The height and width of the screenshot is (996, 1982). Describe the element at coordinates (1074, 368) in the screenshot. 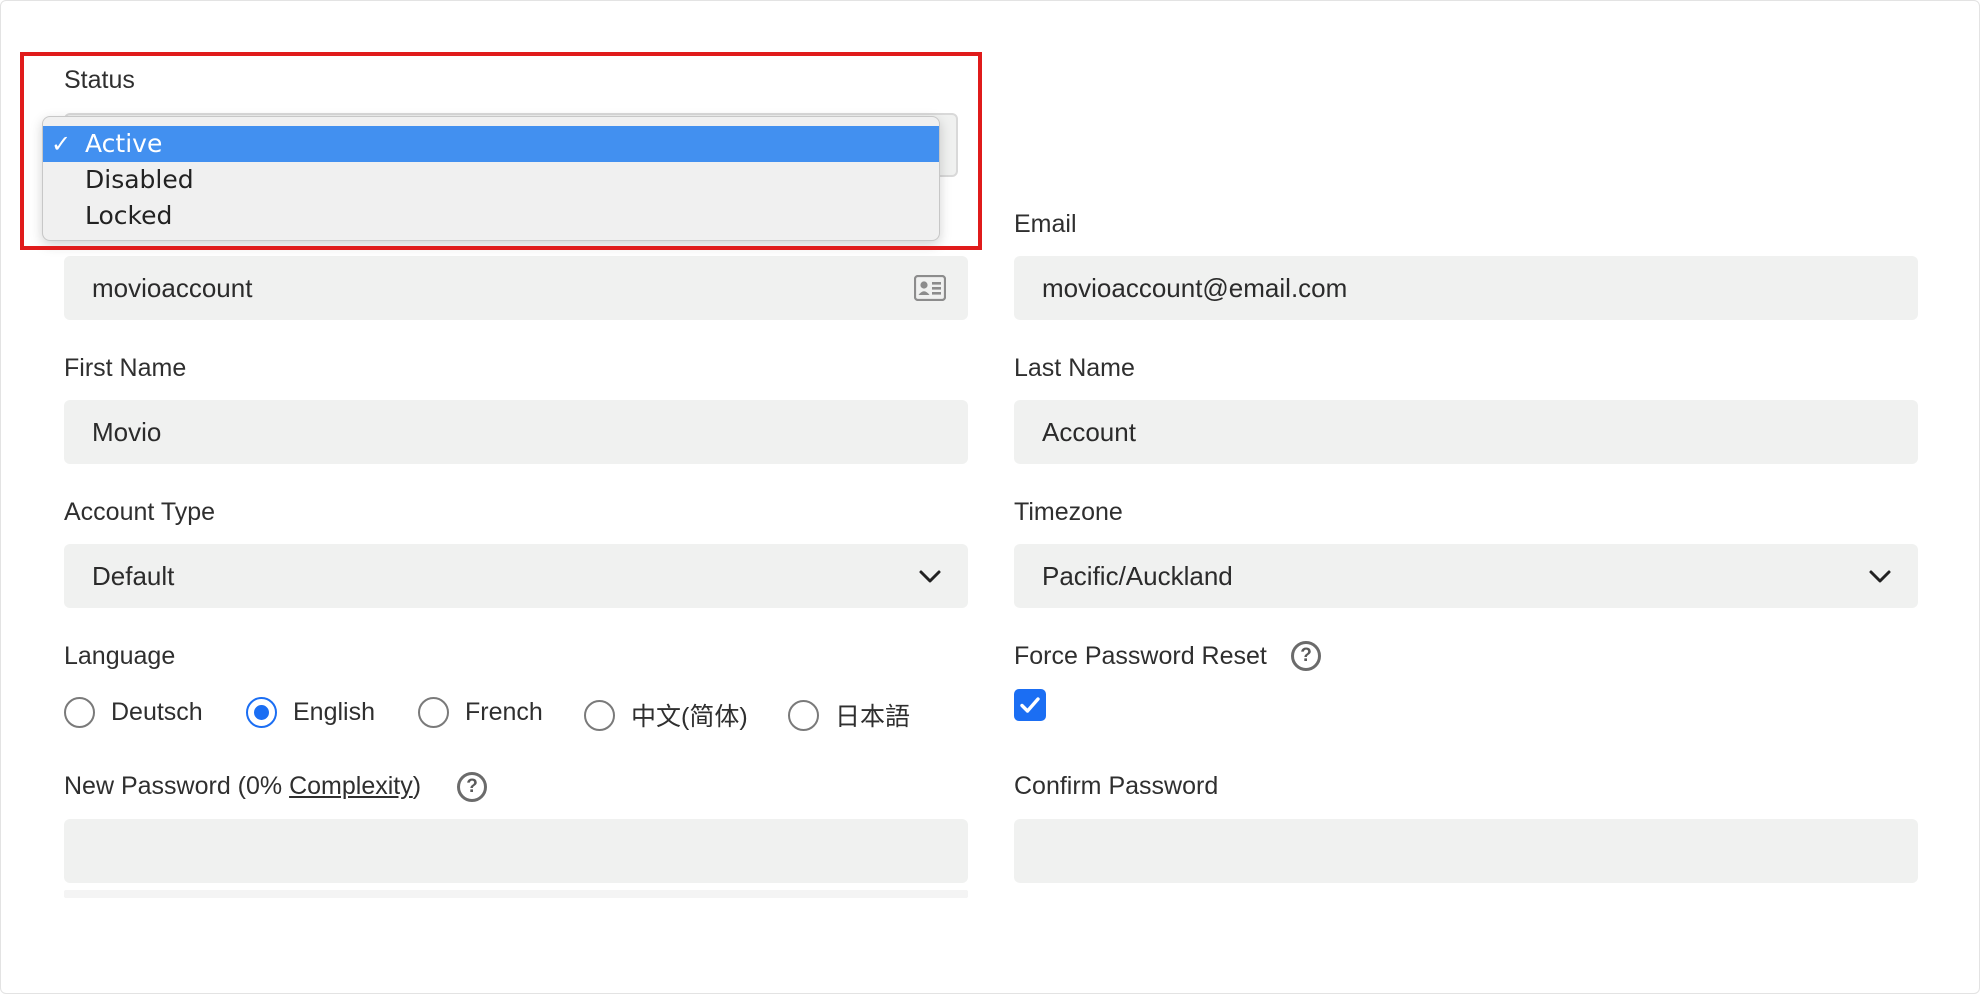

I see `last-name-label: Last Name` at that location.